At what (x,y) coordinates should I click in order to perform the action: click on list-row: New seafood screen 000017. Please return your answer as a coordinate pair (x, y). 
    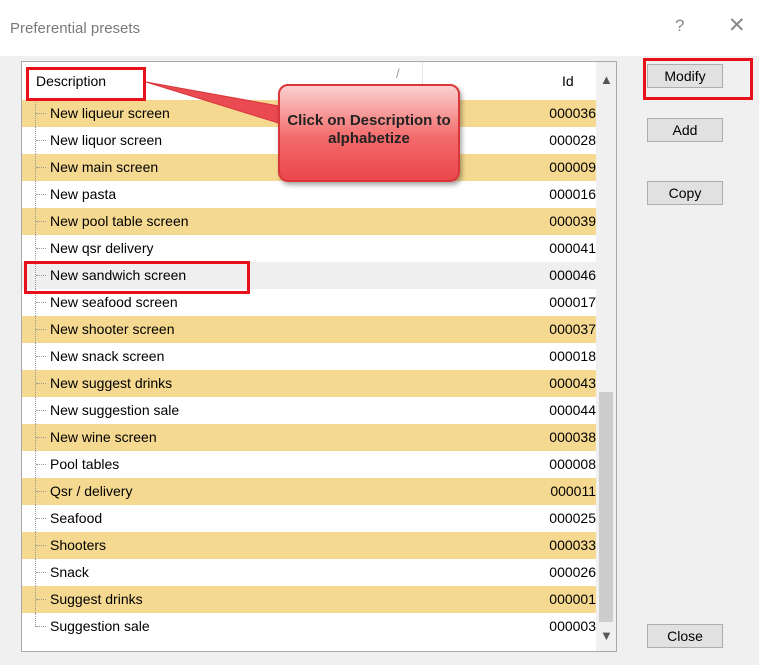
    Looking at the image, I should click on (309, 302).